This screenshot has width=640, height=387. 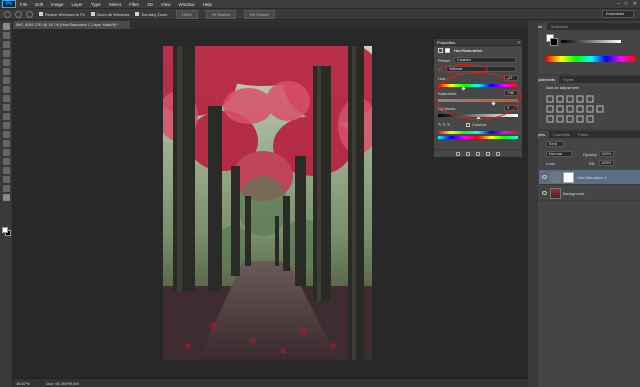 What do you see at coordinates (446, 42) in the screenshot?
I see `properties-tab: Properties` at bounding box center [446, 42].